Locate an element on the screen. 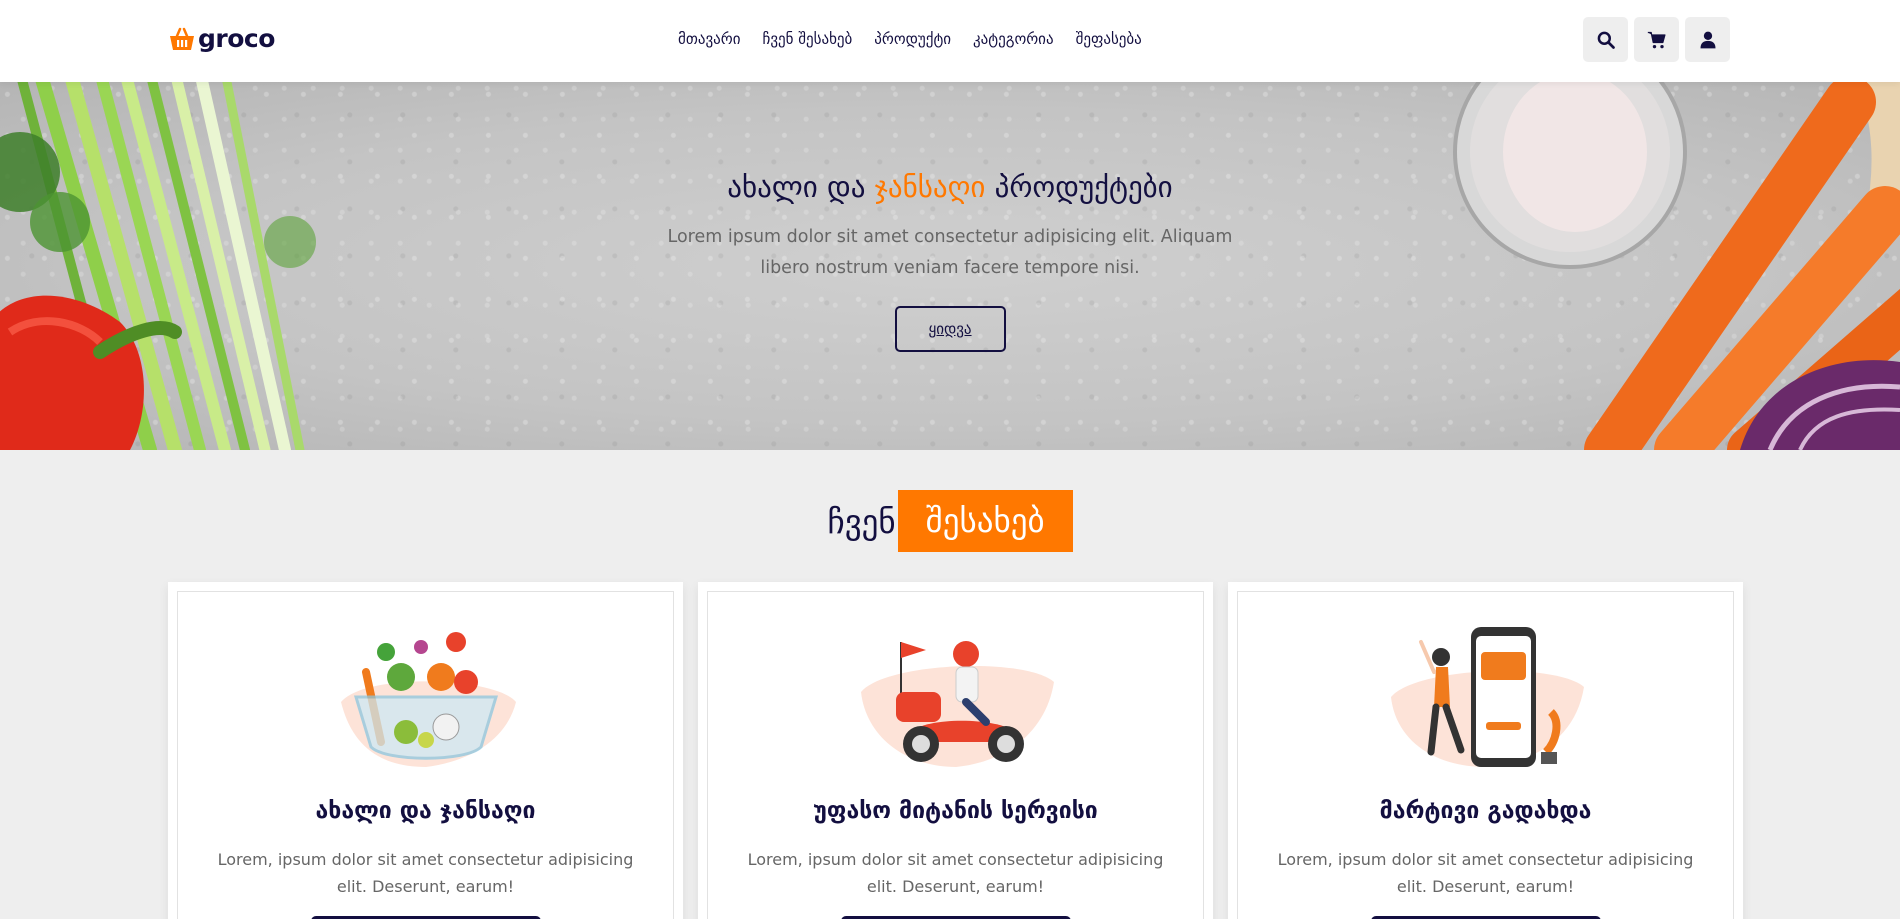 This screenshot has height=919, width=1900. delivery-scooter-illustration is located at coordinates (957, 704).